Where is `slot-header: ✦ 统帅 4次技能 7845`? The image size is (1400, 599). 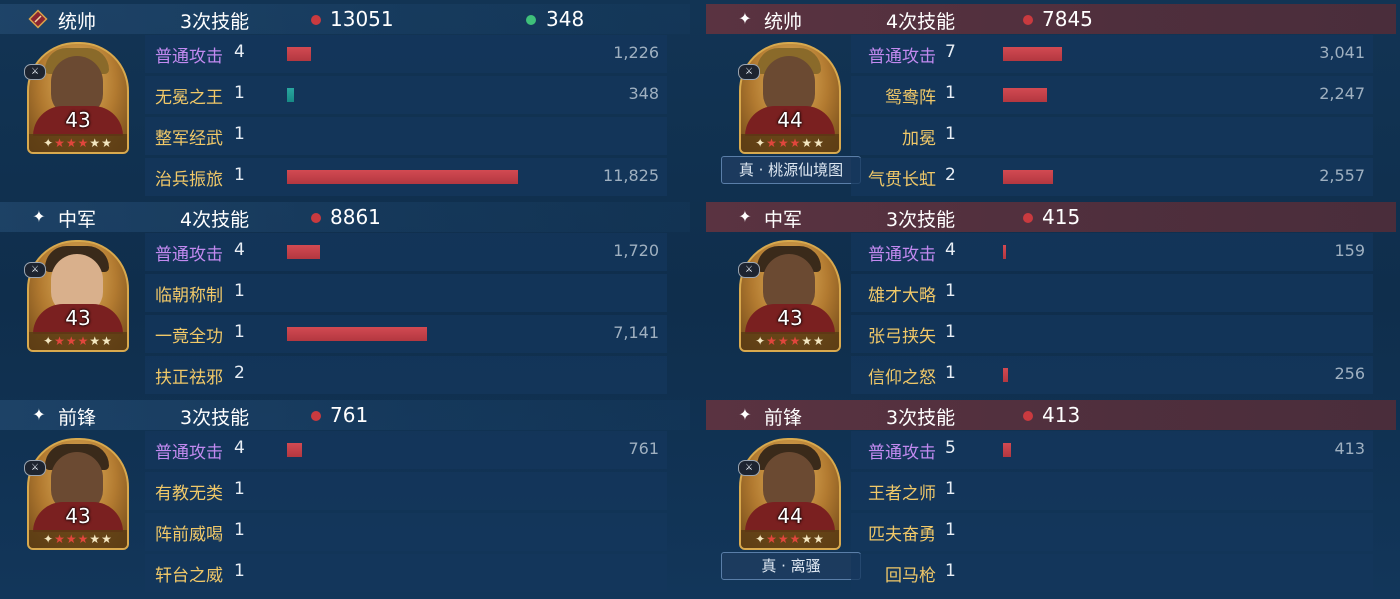 slot-header: ✦ 统帅 4次技能 7845 is located at coordinates (1051, 19).